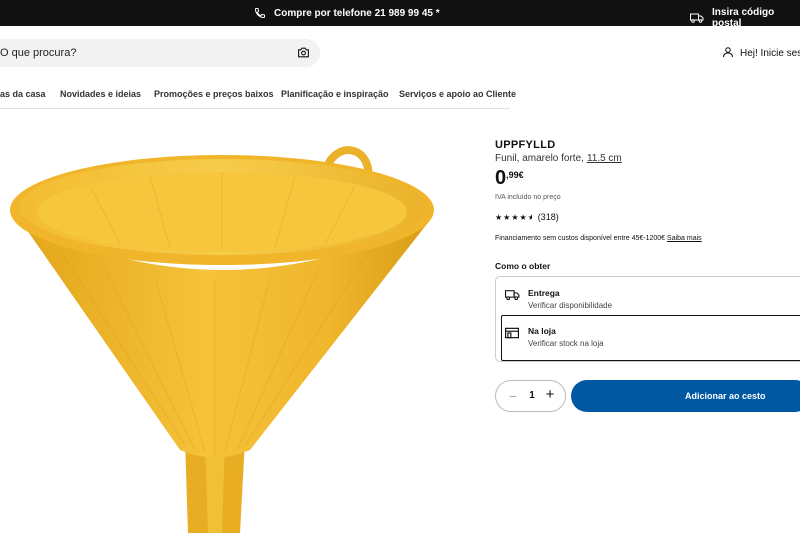 The height and width of the screenshot is (538, 800). What do you see at coordinates (523, 266) in the screenshot?
I see `how-to-get-heading: Como o obter` at bounding box center [523, 266].